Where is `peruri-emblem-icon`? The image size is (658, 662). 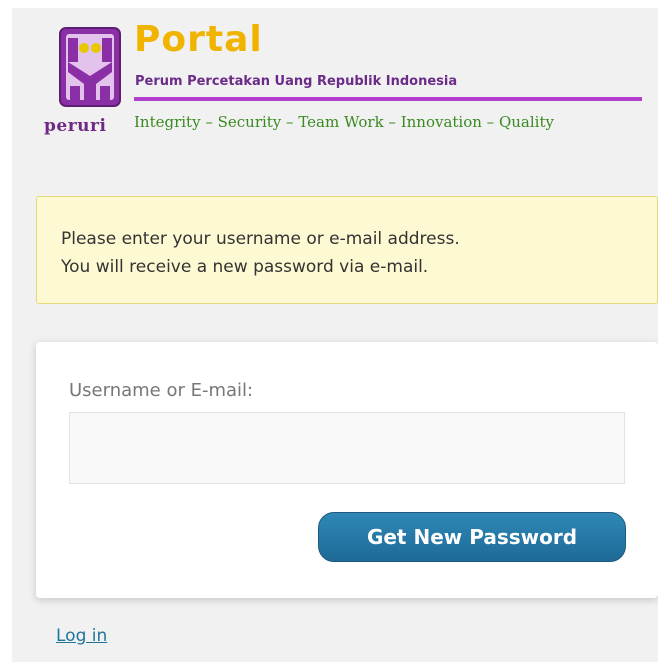 peruri-emblem-icon is located at coordinates (90, 67).